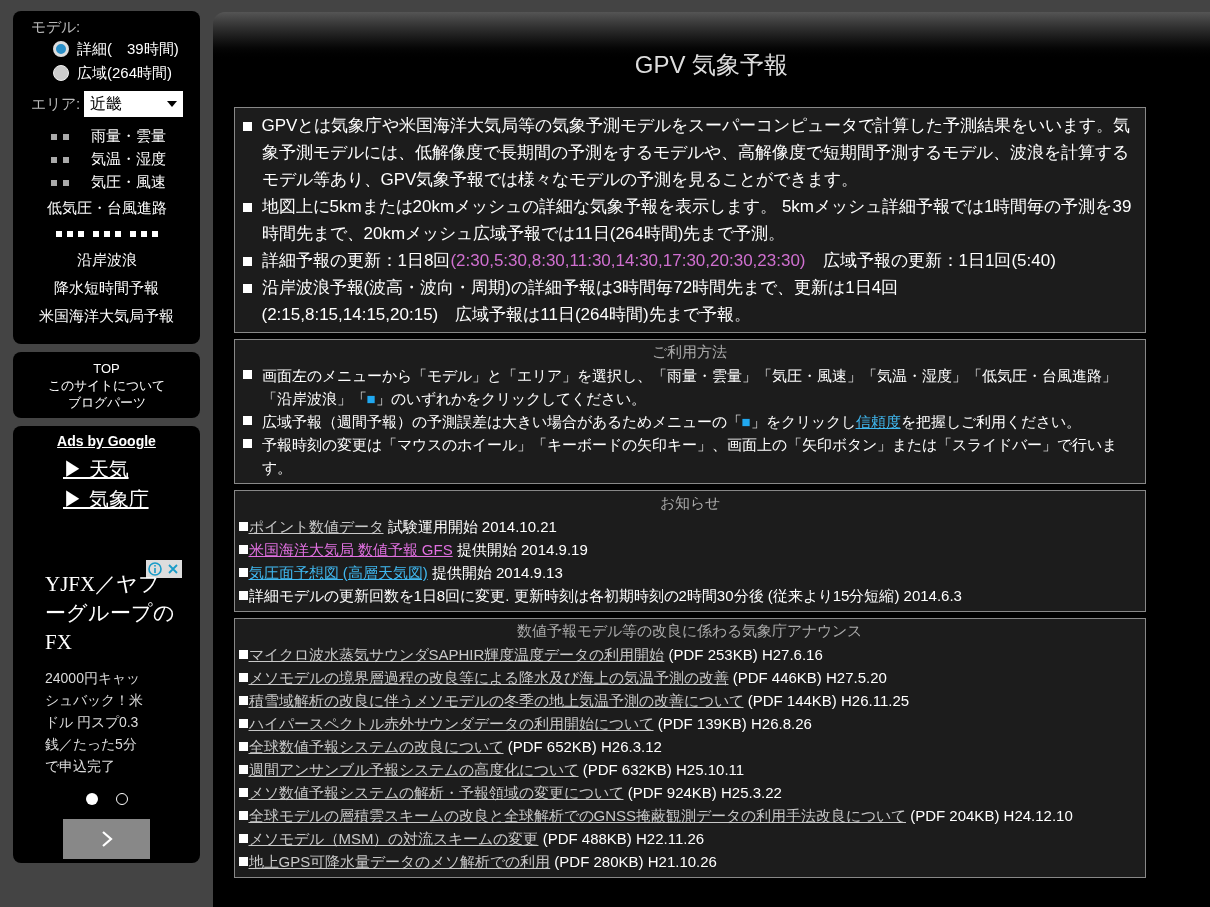 This screenshot has width=1210, height=907. What do you see at coordinates (605, 596) in the screenshot?
I see `item-text: 詳細モデルの更新回数を1日8回に変更. 更新時刻は各初期時刻の2時間30分後 (従来より15分短縮) 2014.6.3` at bounding box center [605, 596].